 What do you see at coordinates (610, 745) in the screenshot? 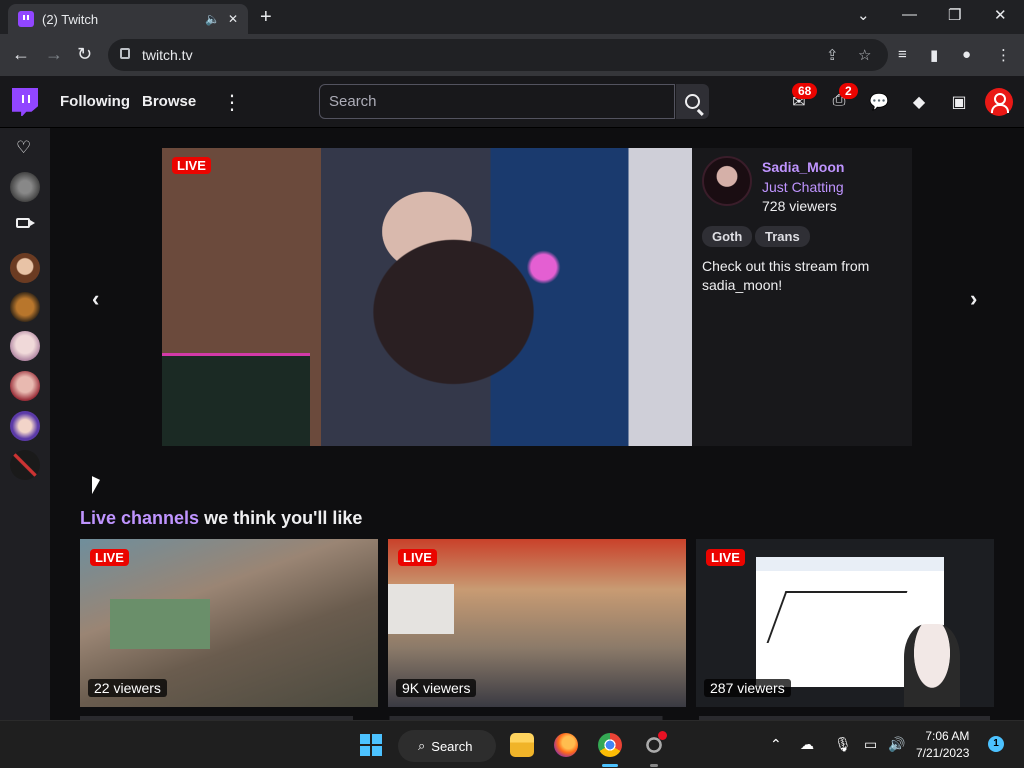
I see `chrome-icon` at bounding box center [610, 745].